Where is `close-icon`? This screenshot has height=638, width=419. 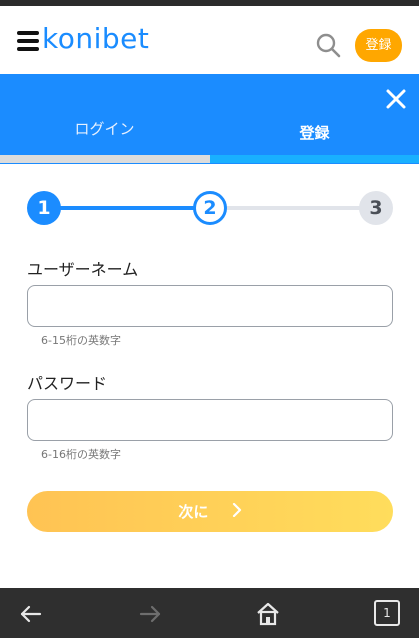 close-icon is located at coordinates (396, 99).